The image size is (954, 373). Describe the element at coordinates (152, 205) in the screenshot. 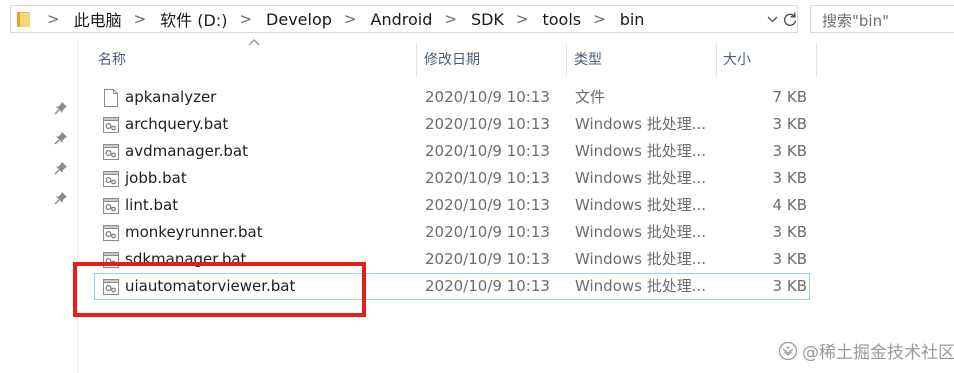

I see `file-name: lint.bat` at that location.